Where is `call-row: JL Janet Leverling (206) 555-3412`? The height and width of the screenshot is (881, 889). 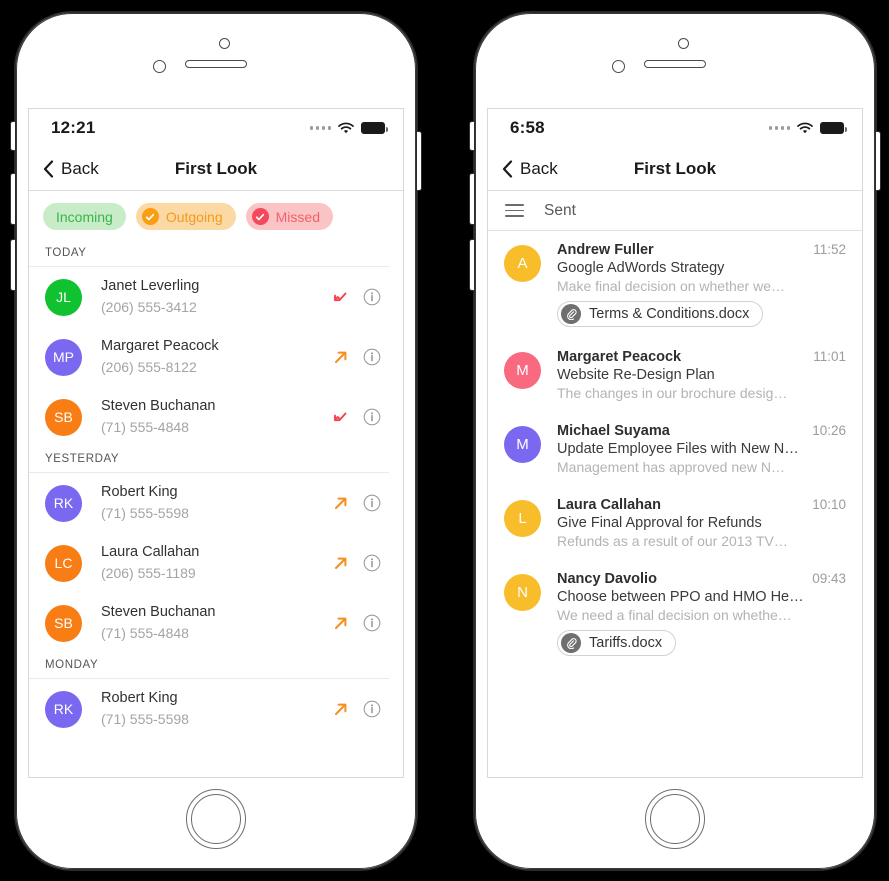
call-row: JL Janet Leverling (206) 555-3412 is located at coordinates (216, 297).